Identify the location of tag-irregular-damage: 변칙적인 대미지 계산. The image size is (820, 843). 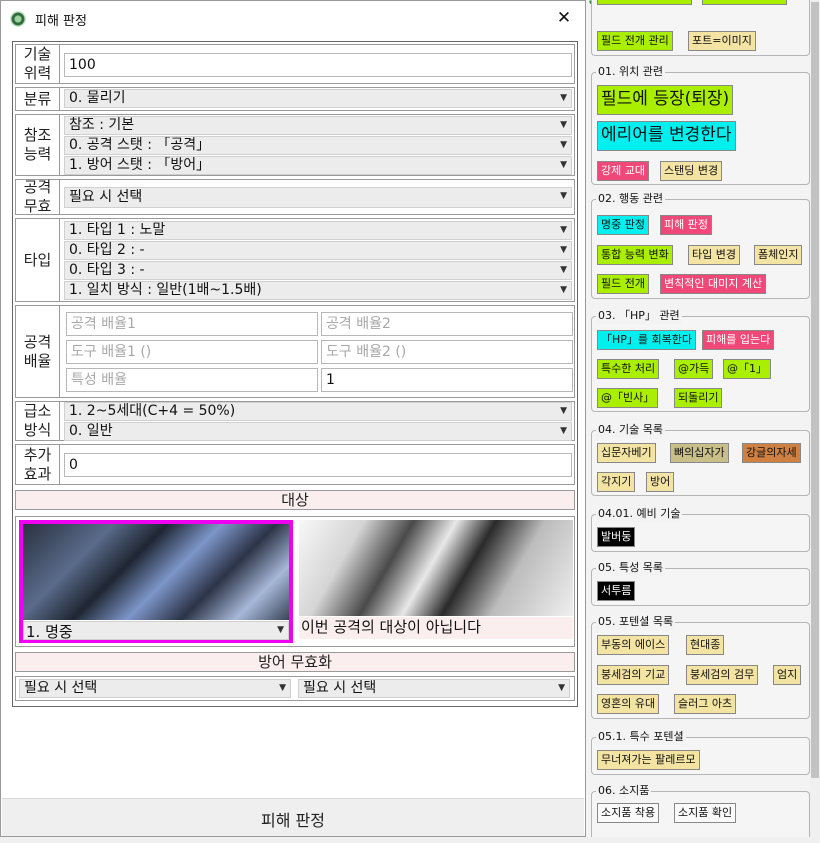
(713, 284).